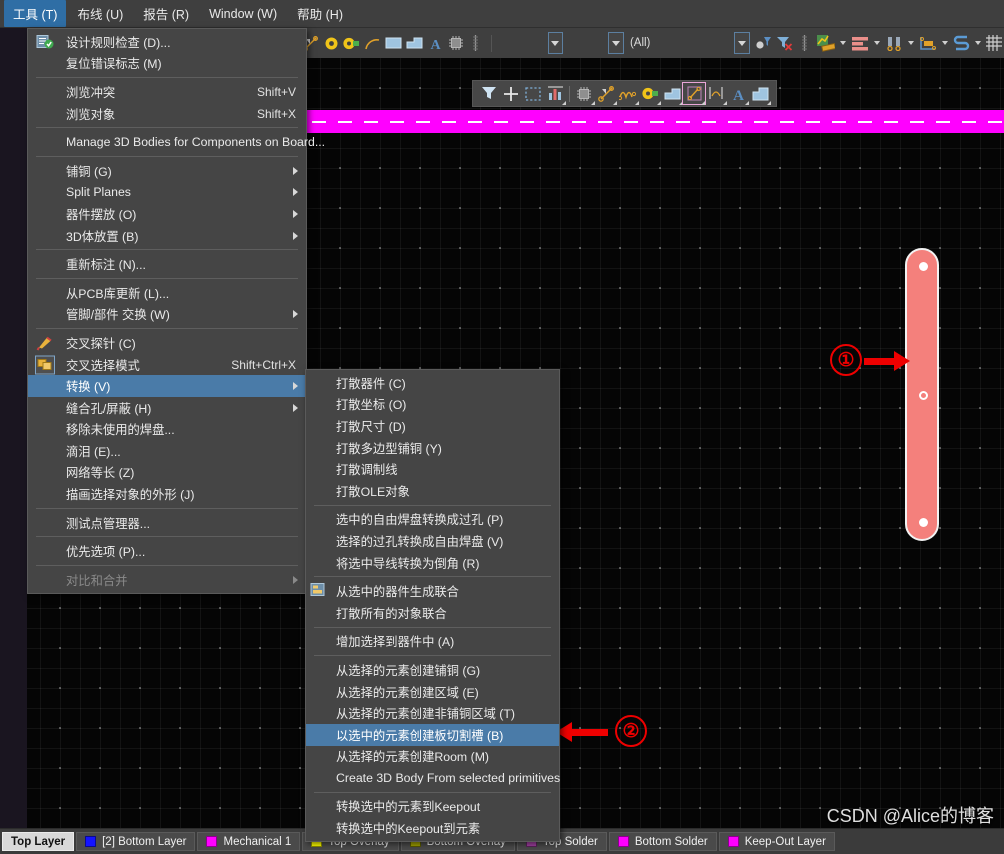 This screenshot has height=854, width=1004. I want to click on menu-item-component-placement: 器件摆放 (O), so click(167, 214).